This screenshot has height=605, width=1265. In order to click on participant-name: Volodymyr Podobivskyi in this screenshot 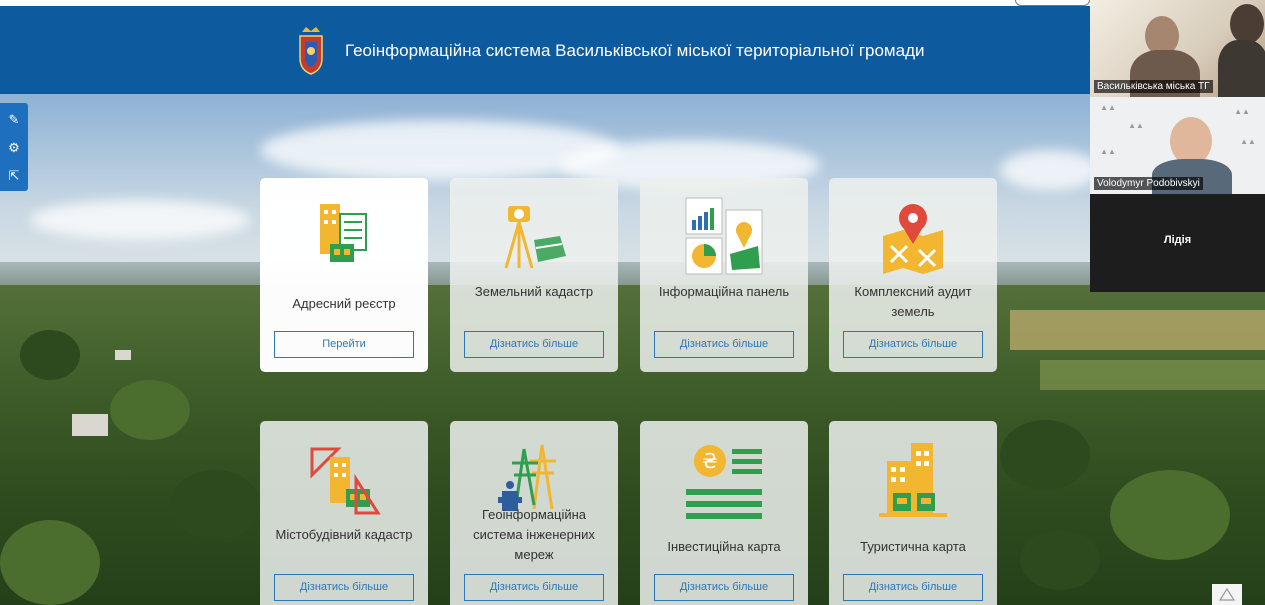, I will do `click(1148, 183)`.